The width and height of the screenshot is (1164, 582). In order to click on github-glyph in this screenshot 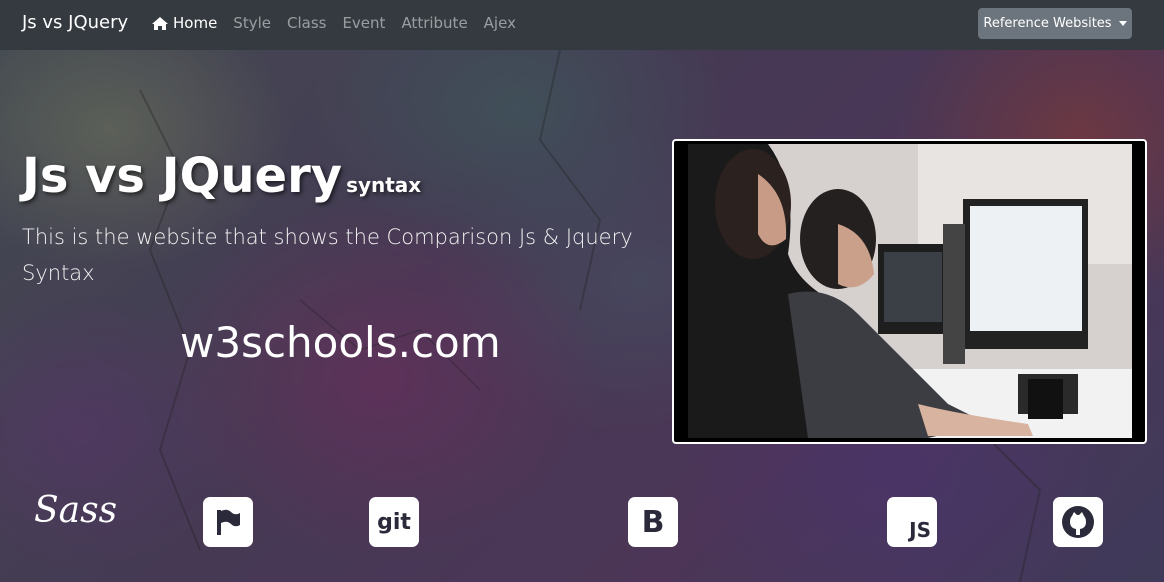, I will do `click(1078, 522)`.